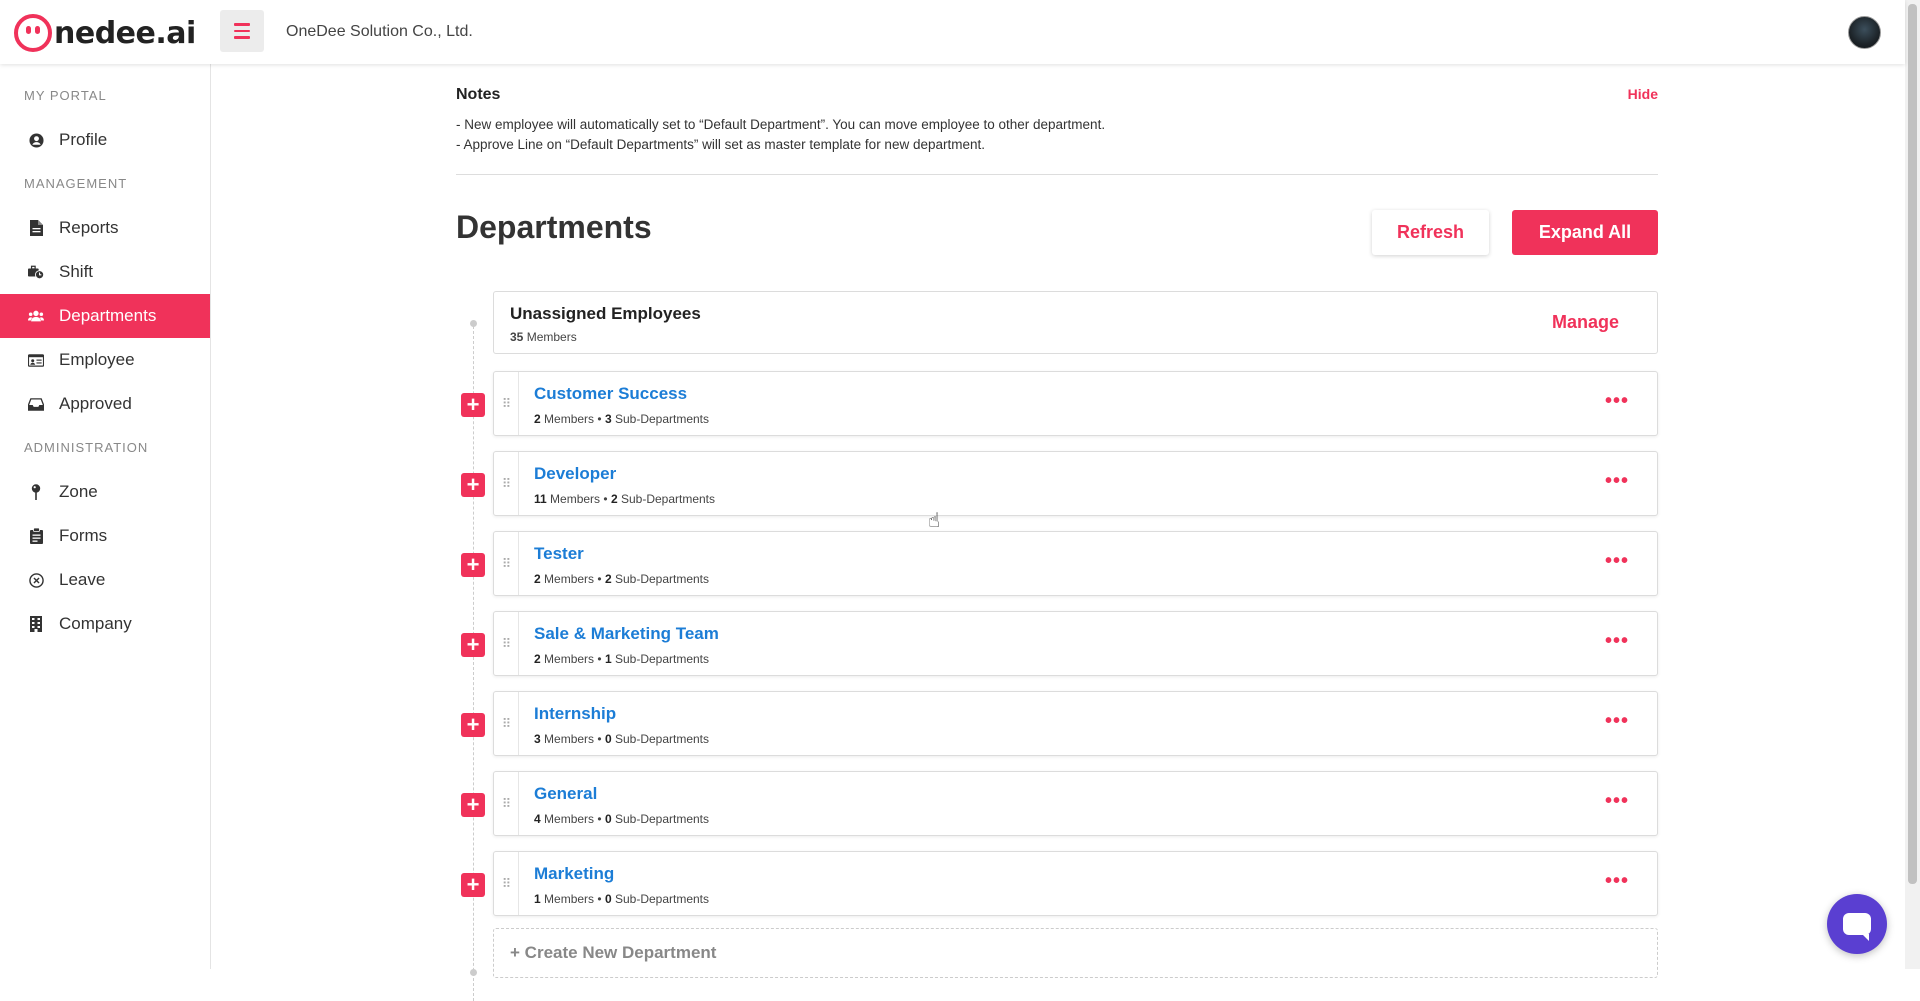 The image size is (1920, 1001). I want to click on member-count: 4, so click(537, 819).